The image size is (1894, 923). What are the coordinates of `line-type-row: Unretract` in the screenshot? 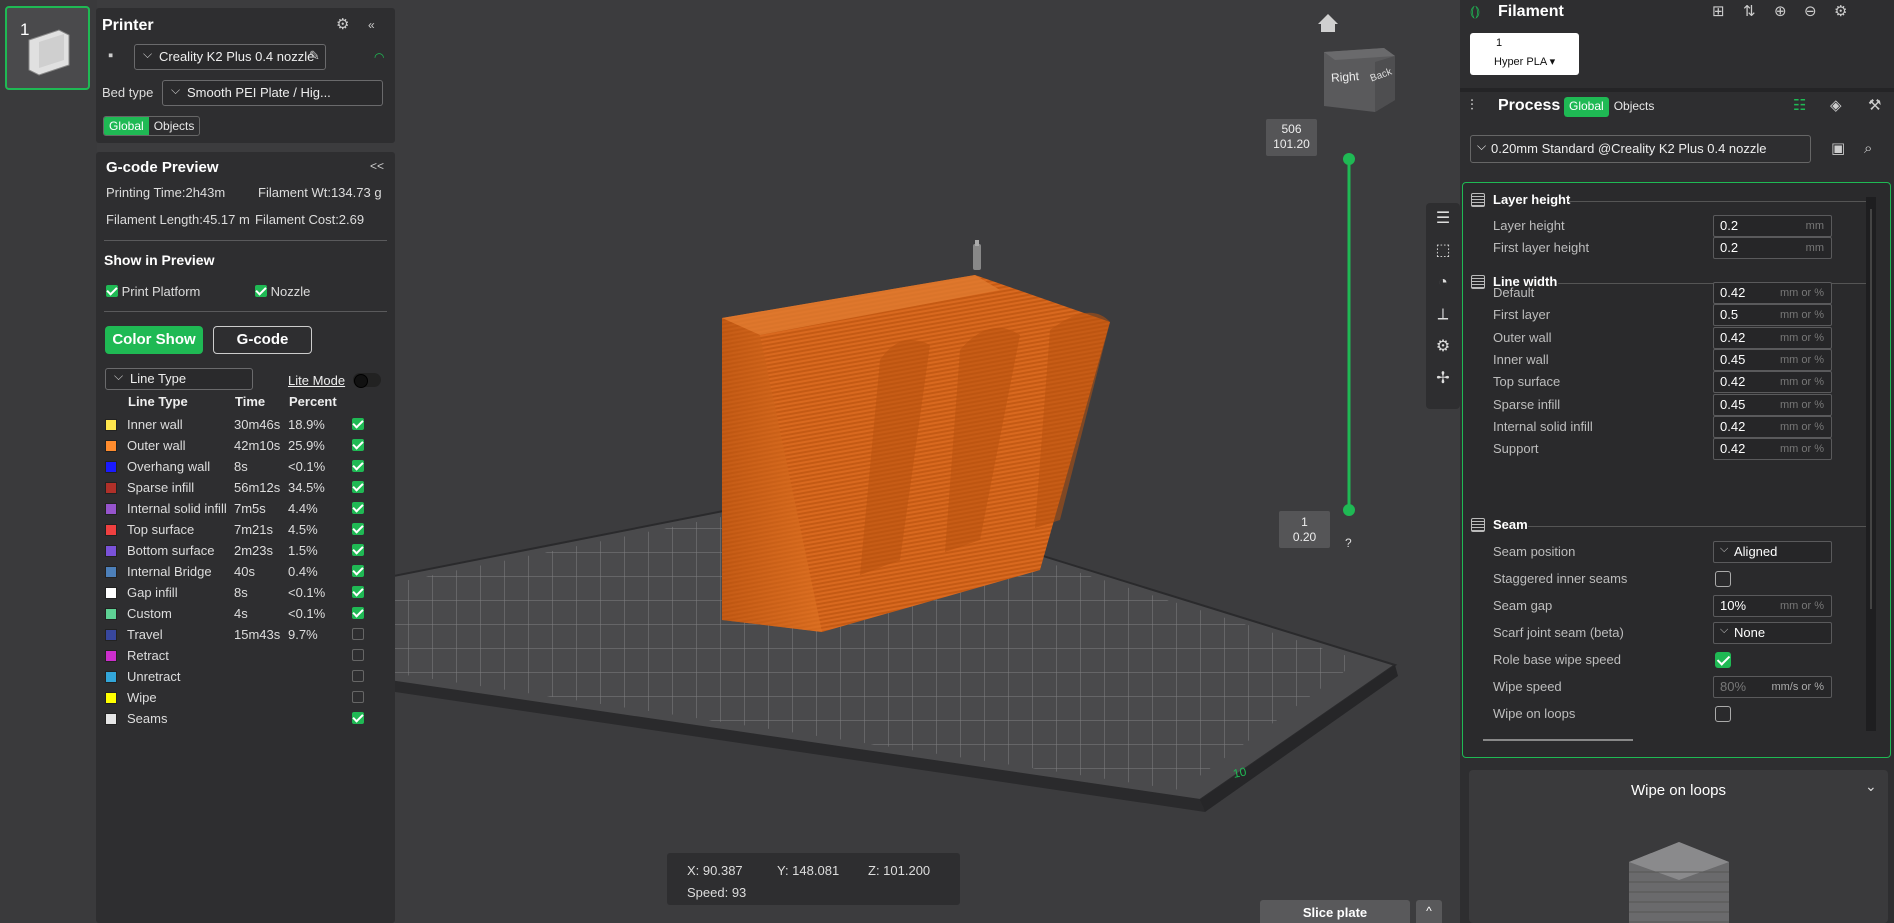 It's located at (245, 676).